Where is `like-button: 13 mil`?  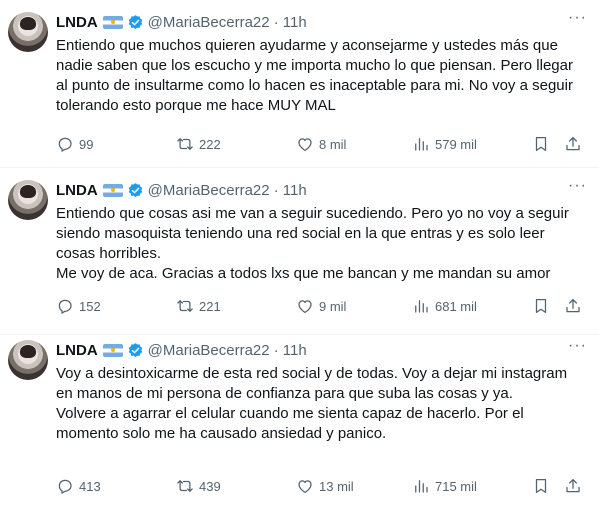
like-button: 13 mil is located at coordinates (325, 486).